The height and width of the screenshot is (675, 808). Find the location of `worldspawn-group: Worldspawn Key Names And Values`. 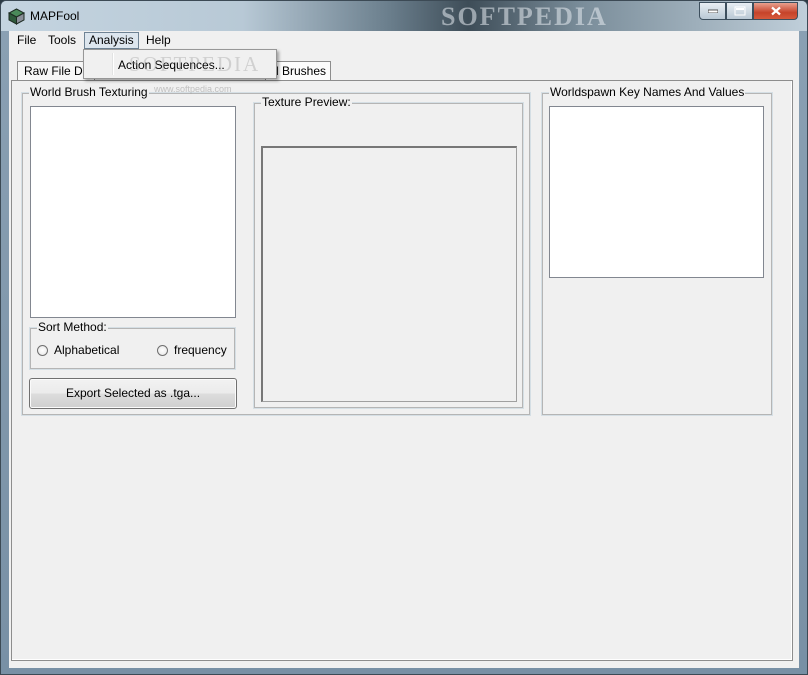

worldspawn-group: Worldspawn Key Names And Values is located at coordinates (657, 250).